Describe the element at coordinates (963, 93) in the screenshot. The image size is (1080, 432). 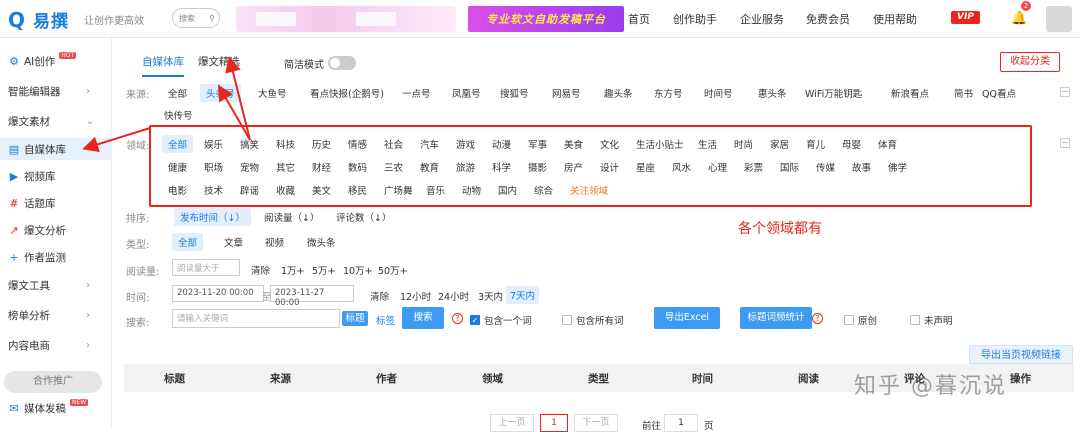
I see `source-item: 简书` at that location.